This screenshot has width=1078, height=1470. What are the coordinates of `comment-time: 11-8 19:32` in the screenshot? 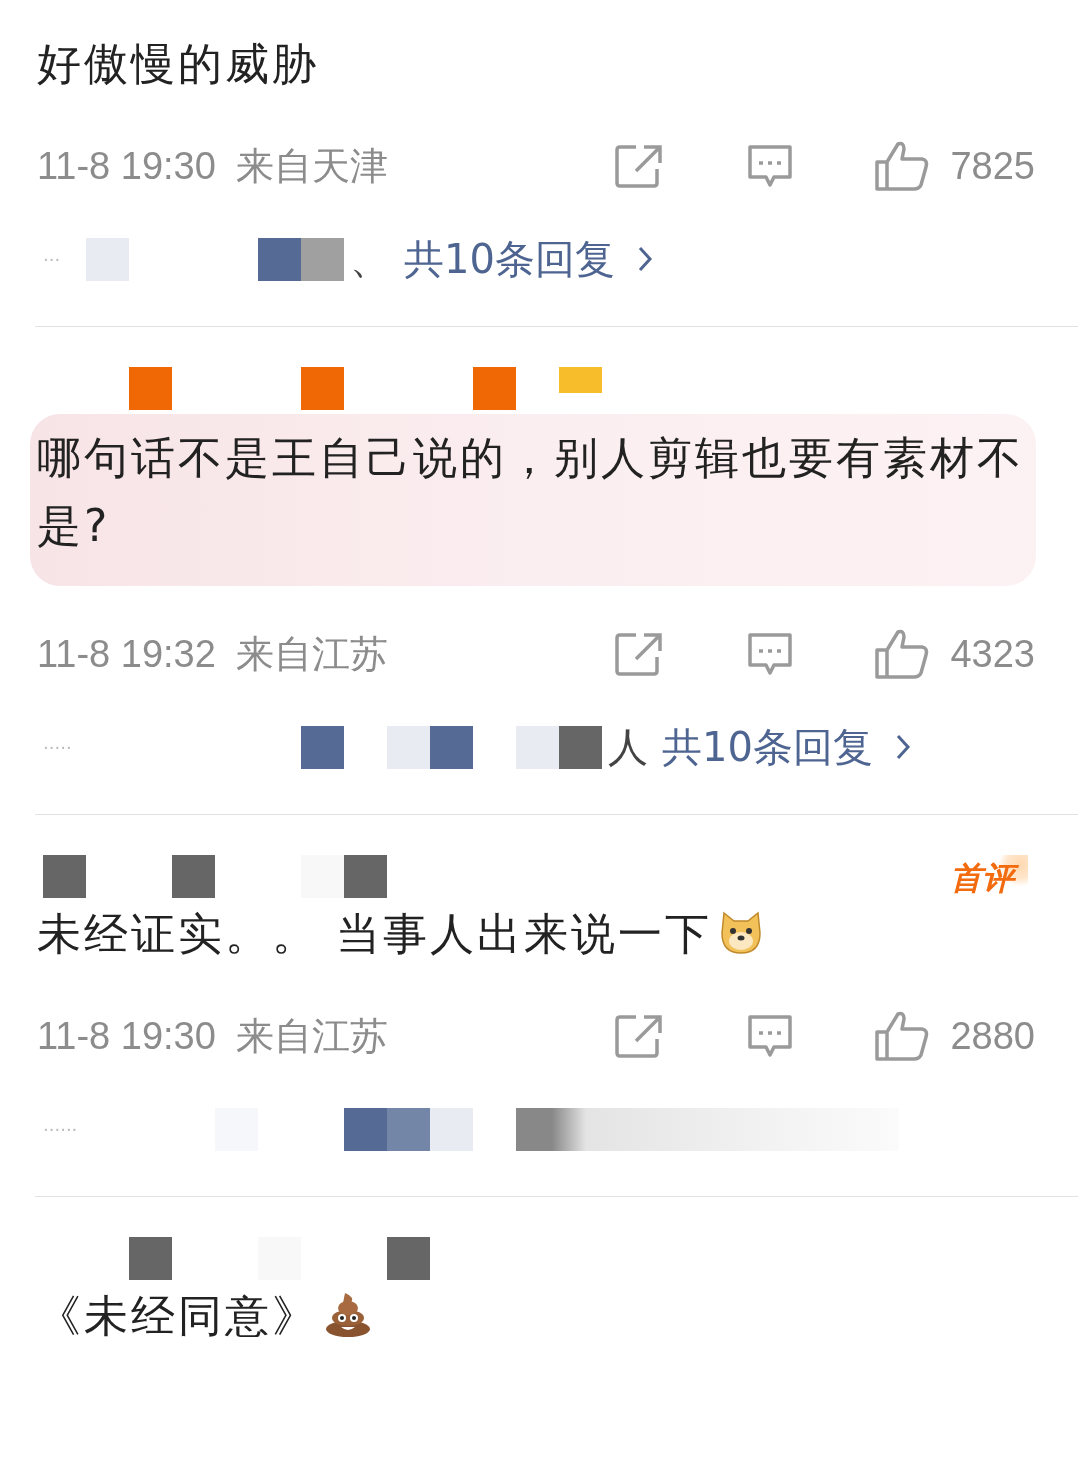 It's located at (126, 654).